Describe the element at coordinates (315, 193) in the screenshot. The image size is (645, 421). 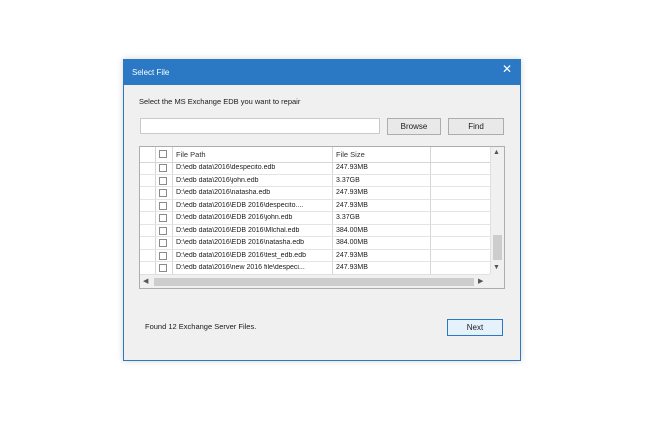
I see `table-row: D:\edb data\2016\natasha.edb 247.93MB` at that location.